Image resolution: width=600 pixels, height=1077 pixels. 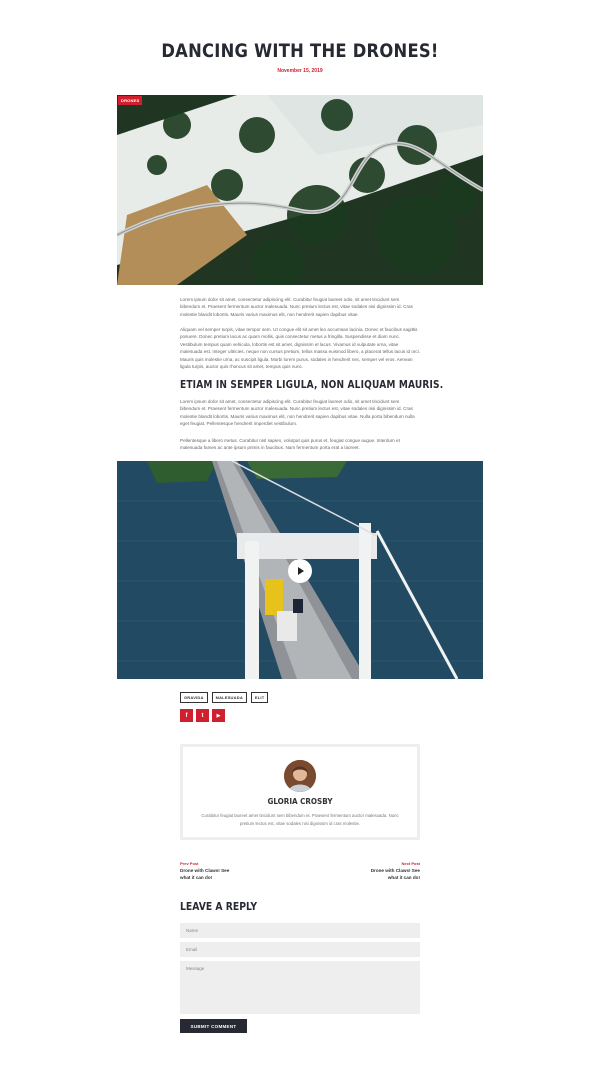 What do you see at coordinates (390, 874) in the screenshot?
I see `next-post-link: Drone with Claws! See what it can do!` at bounding box center [390, 874].